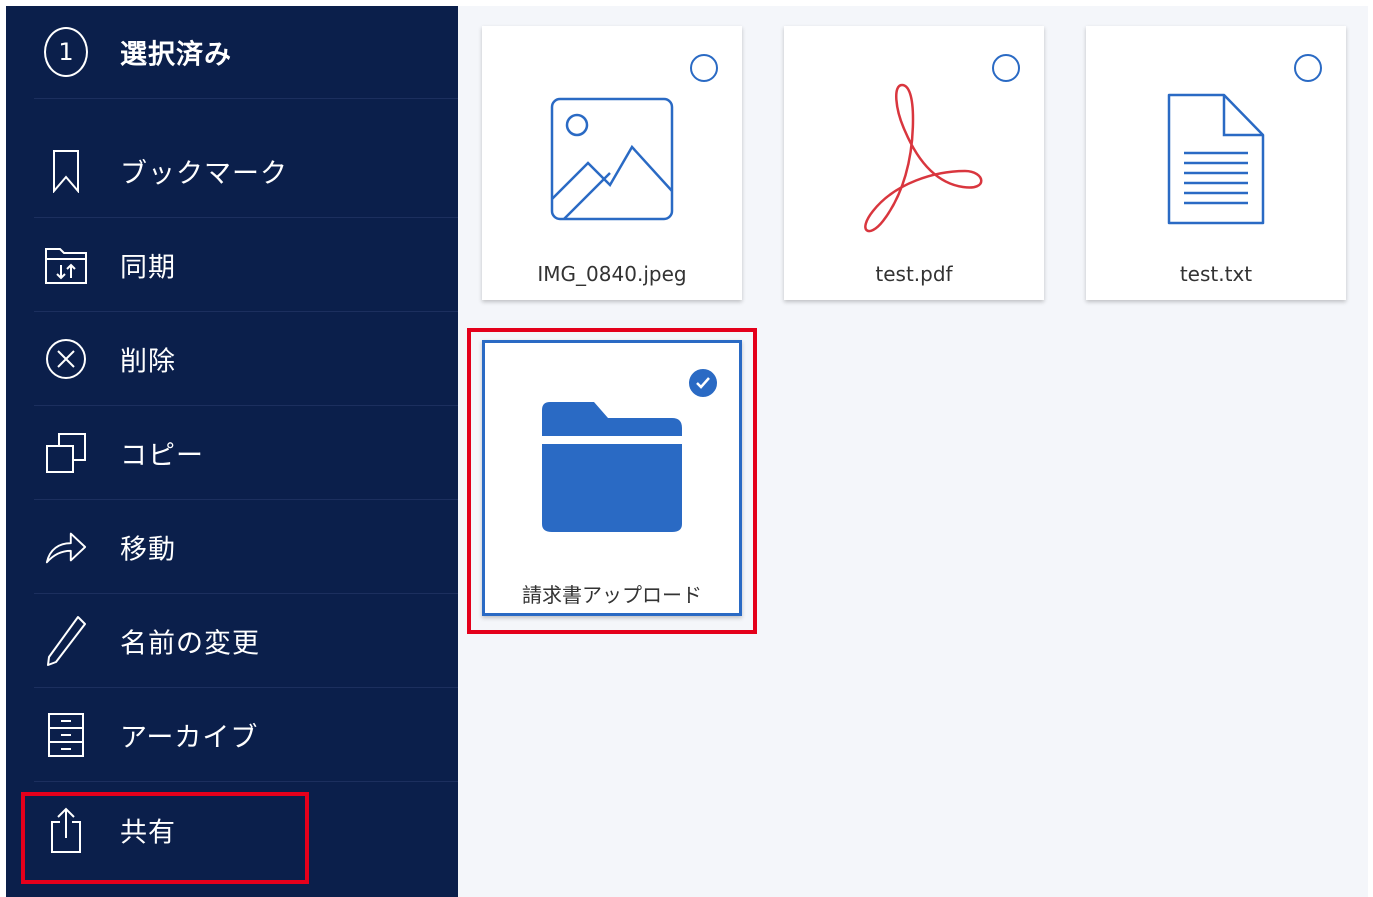 The image size is (1373, 897). Describe the element at coordinates (66, 453) in the screenshot. I see `copy-icon` at that location.